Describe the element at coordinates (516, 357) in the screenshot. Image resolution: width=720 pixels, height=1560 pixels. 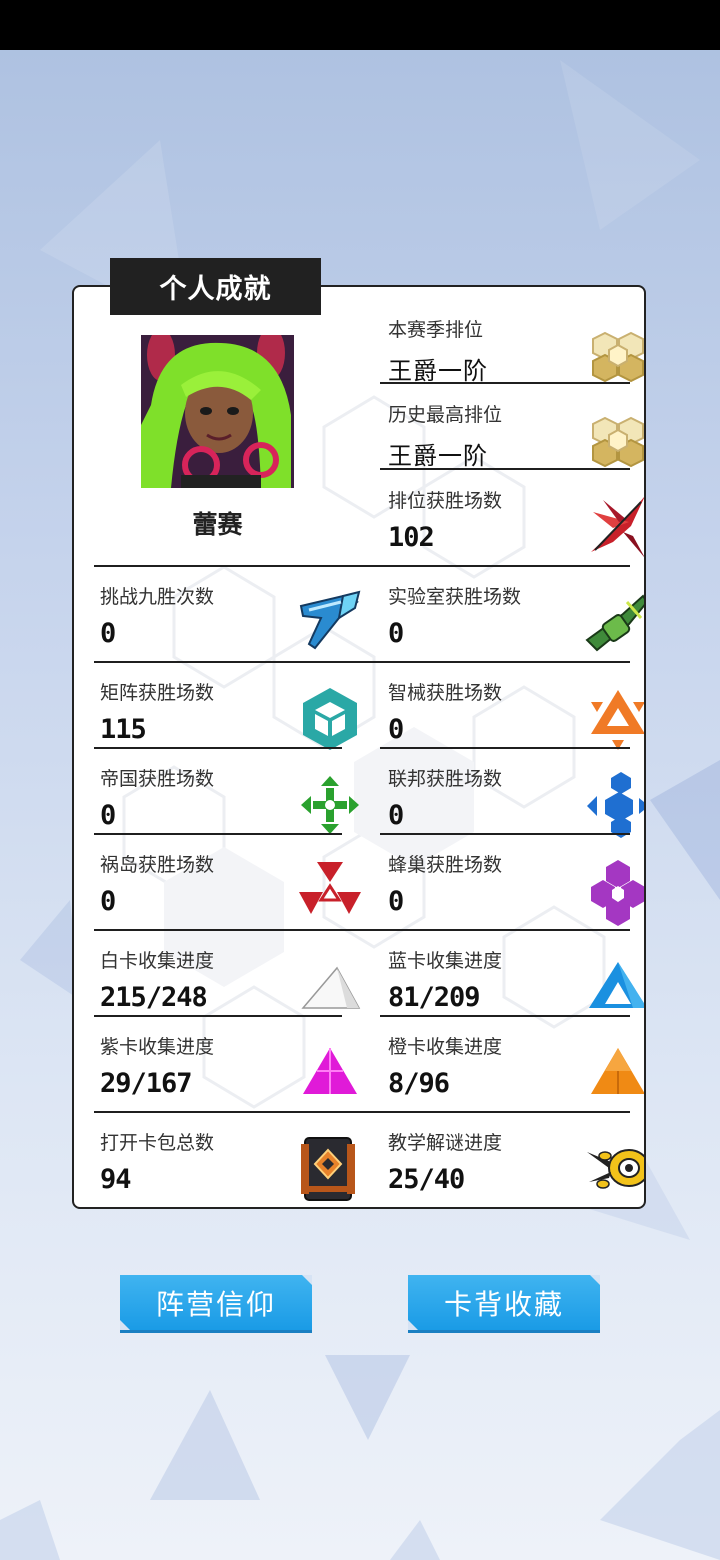
I see `season-rank: 本赛季排位 王爵一阶` at that location.